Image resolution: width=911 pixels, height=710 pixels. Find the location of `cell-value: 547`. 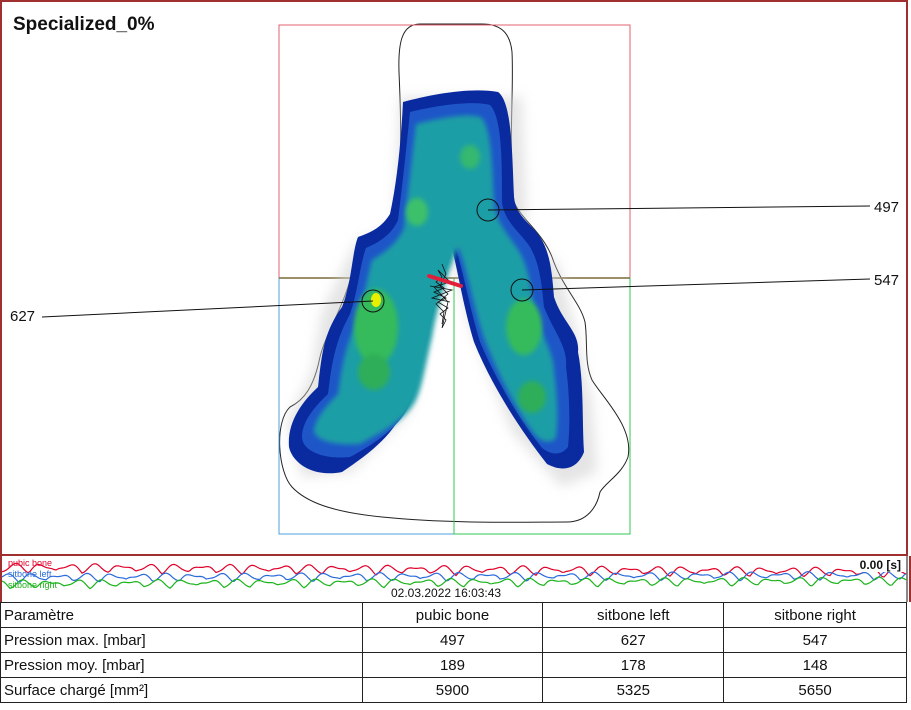

cell-value: 547 is located at coordinates (815, 640).